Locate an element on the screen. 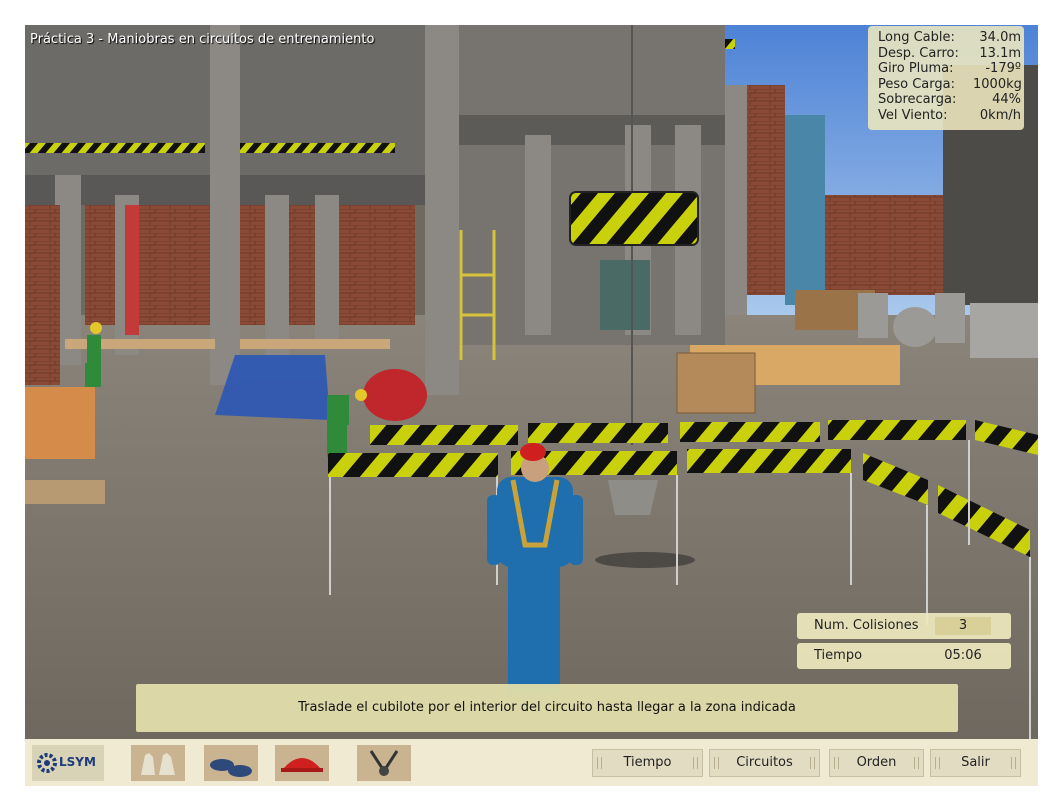 The height and width of the screenshot is (812, 1064). score-panel: Num. Colisiones 3 Tiempo 05:06 is located at coordinates (904, 641).